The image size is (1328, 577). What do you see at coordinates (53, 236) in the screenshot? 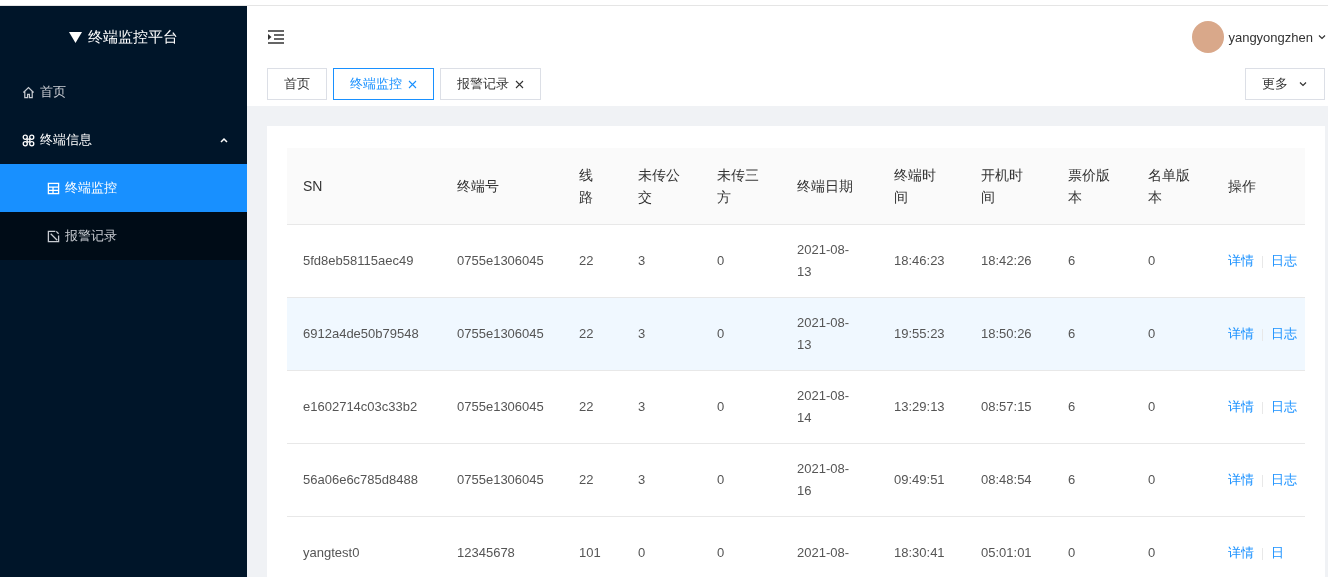
I see `edit-icon` at bounding box center [53, 236].